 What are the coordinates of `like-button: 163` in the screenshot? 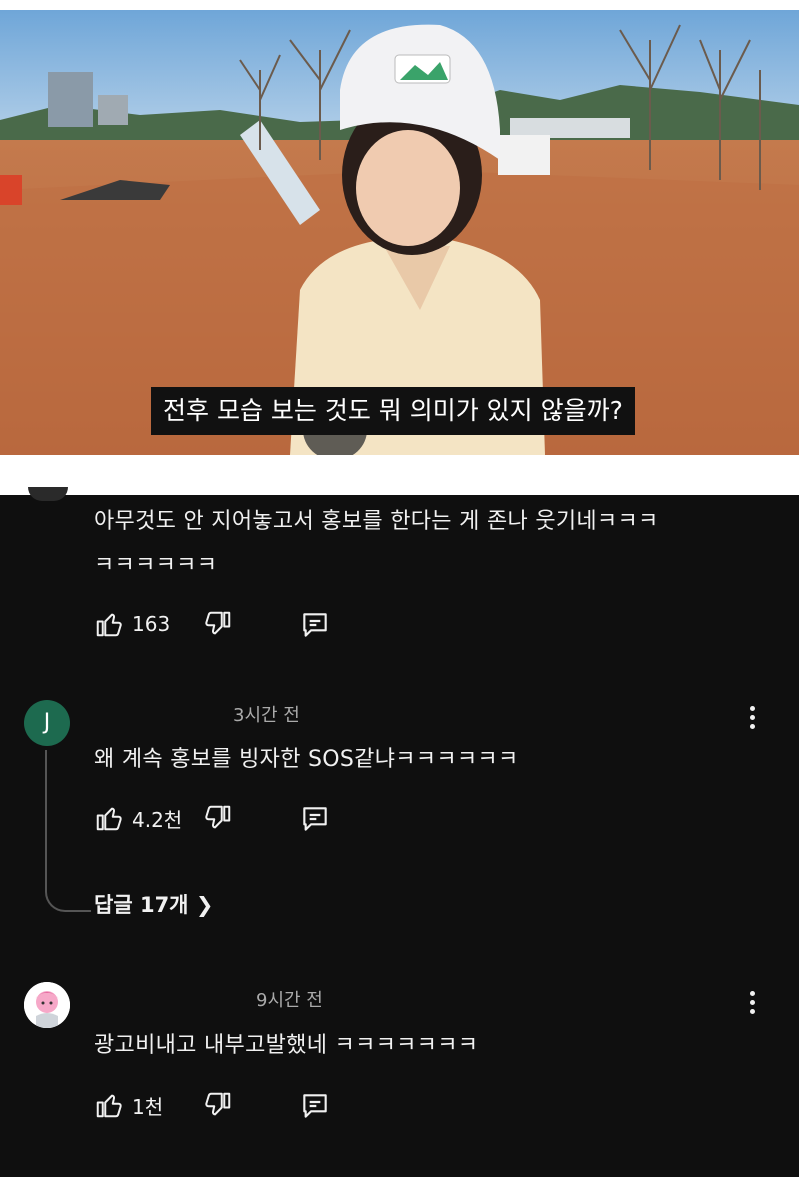 It's located at (132, 624).